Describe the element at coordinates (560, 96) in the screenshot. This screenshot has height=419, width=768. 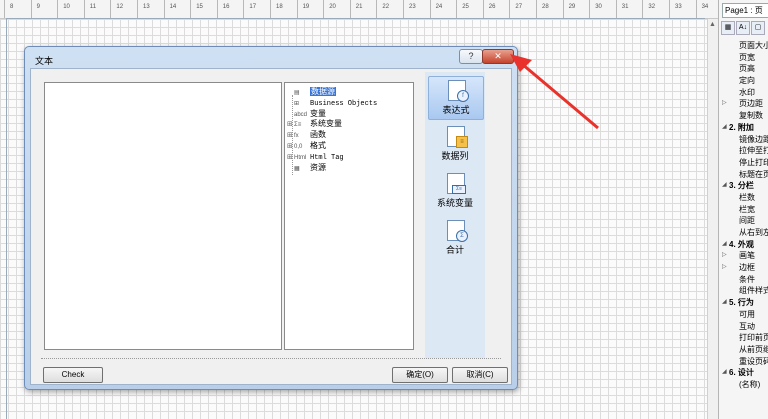
I see `arrow-shaft` at that location.